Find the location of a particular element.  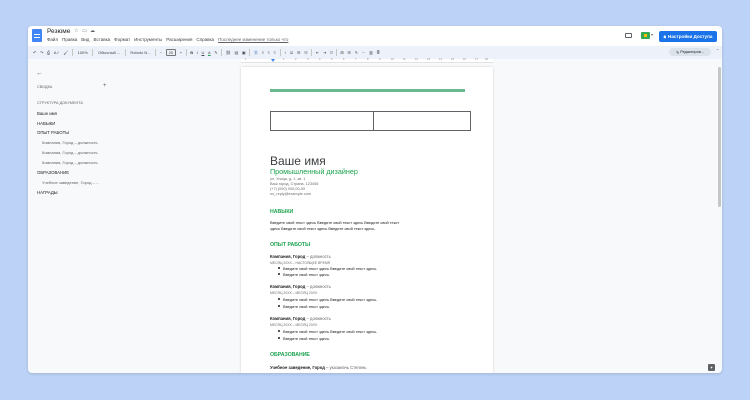

decrease-indent-icon: ⇤ is located at coordinates (317, 52).